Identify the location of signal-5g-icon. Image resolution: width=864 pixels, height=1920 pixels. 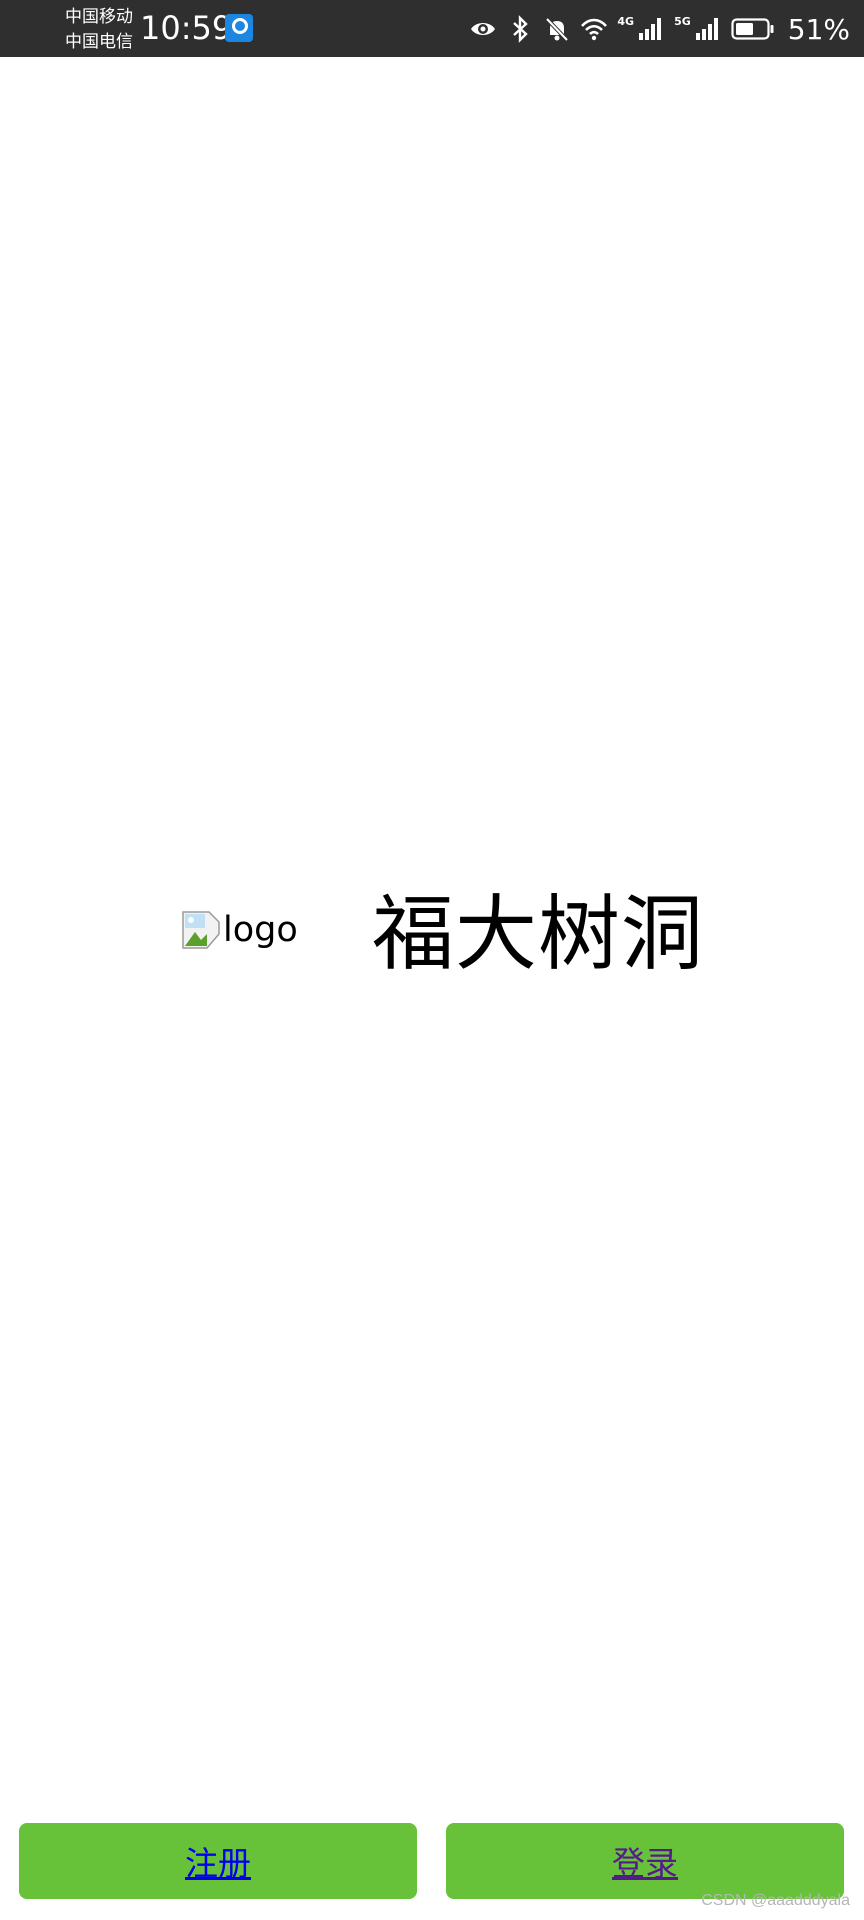
(706, 29).